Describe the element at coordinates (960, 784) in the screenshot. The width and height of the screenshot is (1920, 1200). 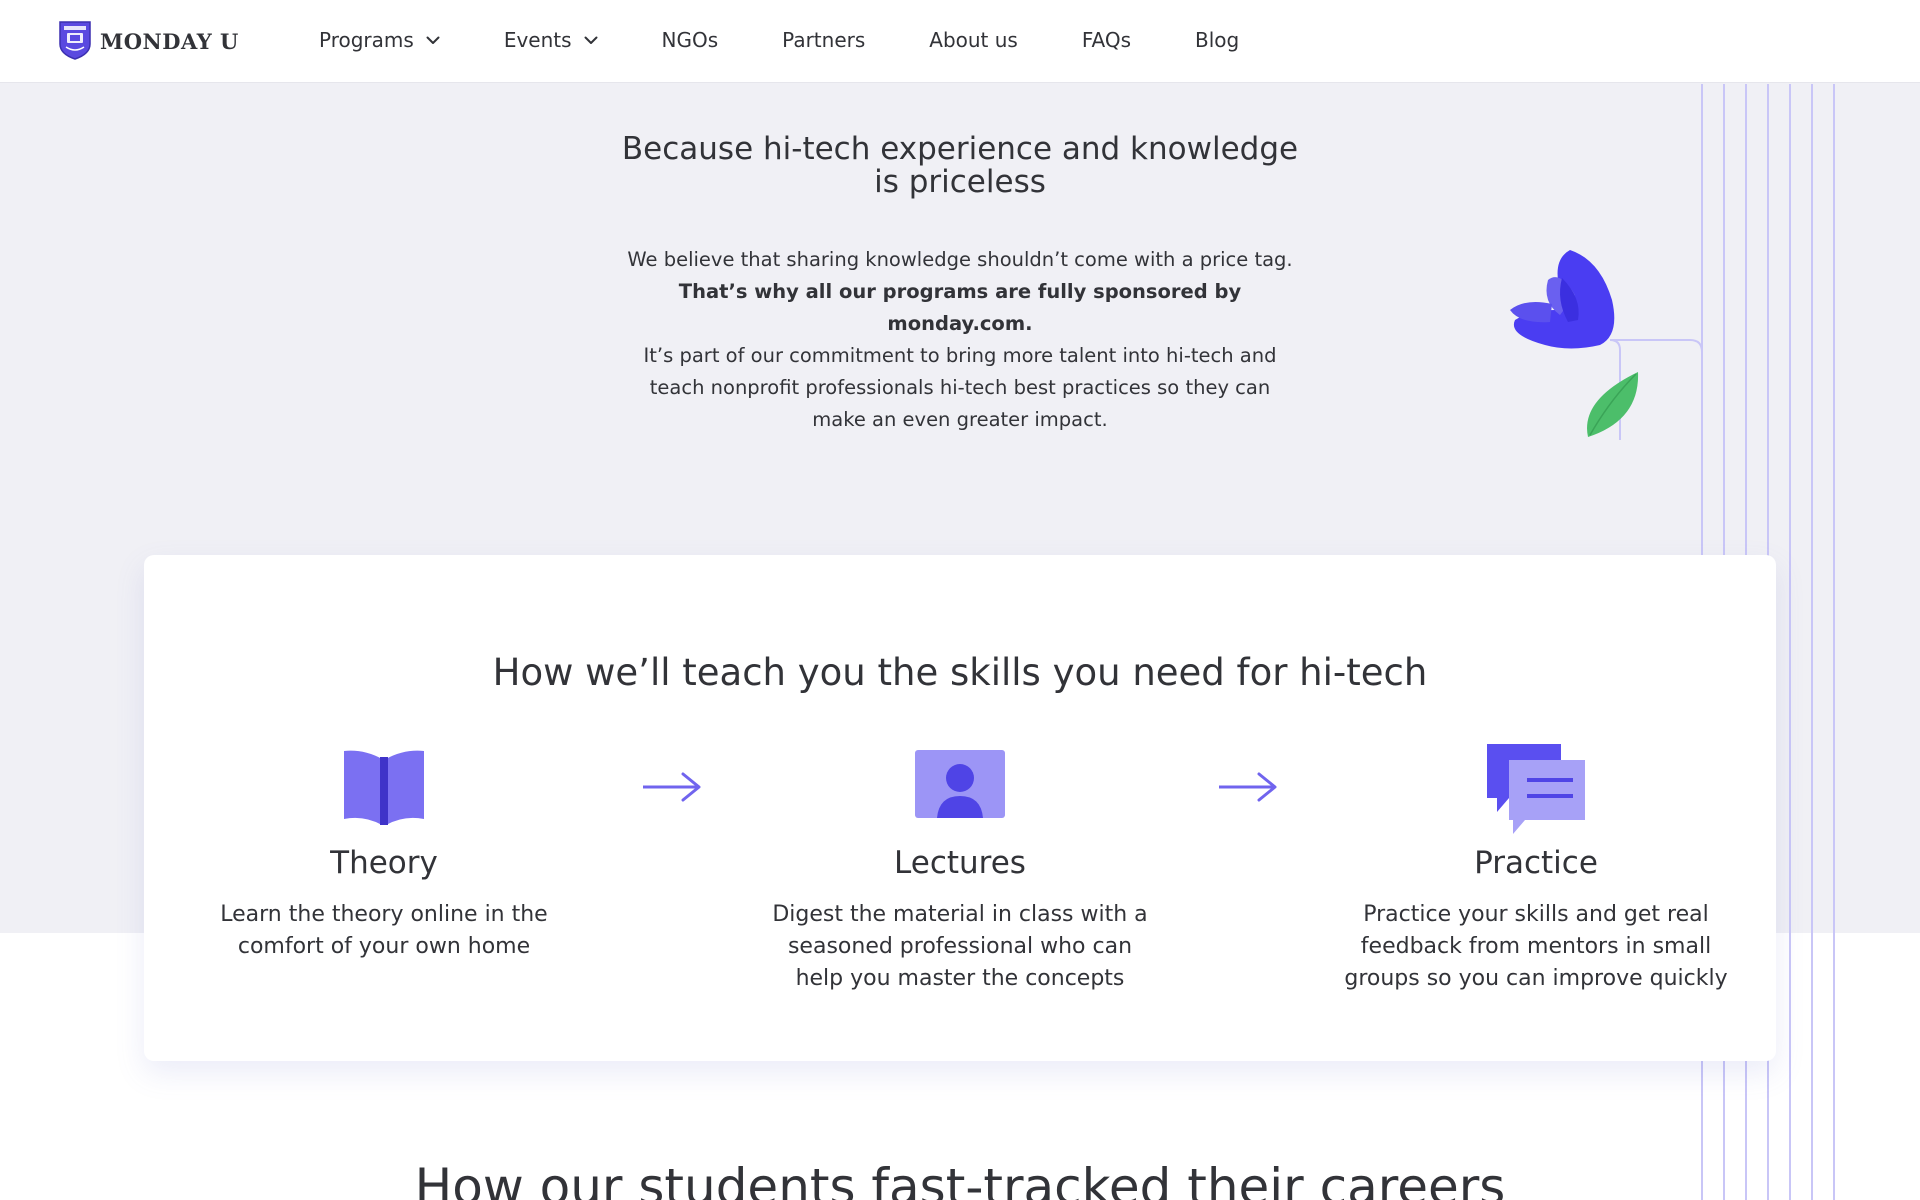
I see `presenter-screen-icon` at that location.